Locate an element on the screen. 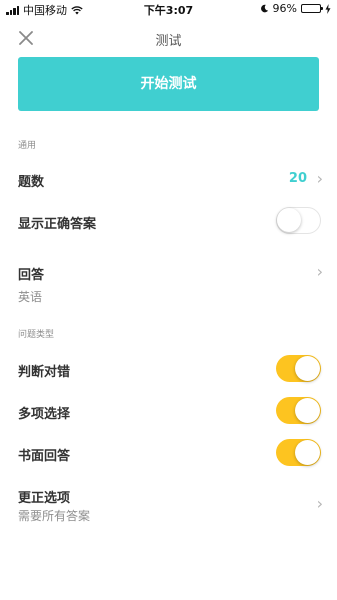 Image resolution: width=337 pixels, height=600 pixels. row-question-count: 题数 20 › is located at coordinates (168, 179).